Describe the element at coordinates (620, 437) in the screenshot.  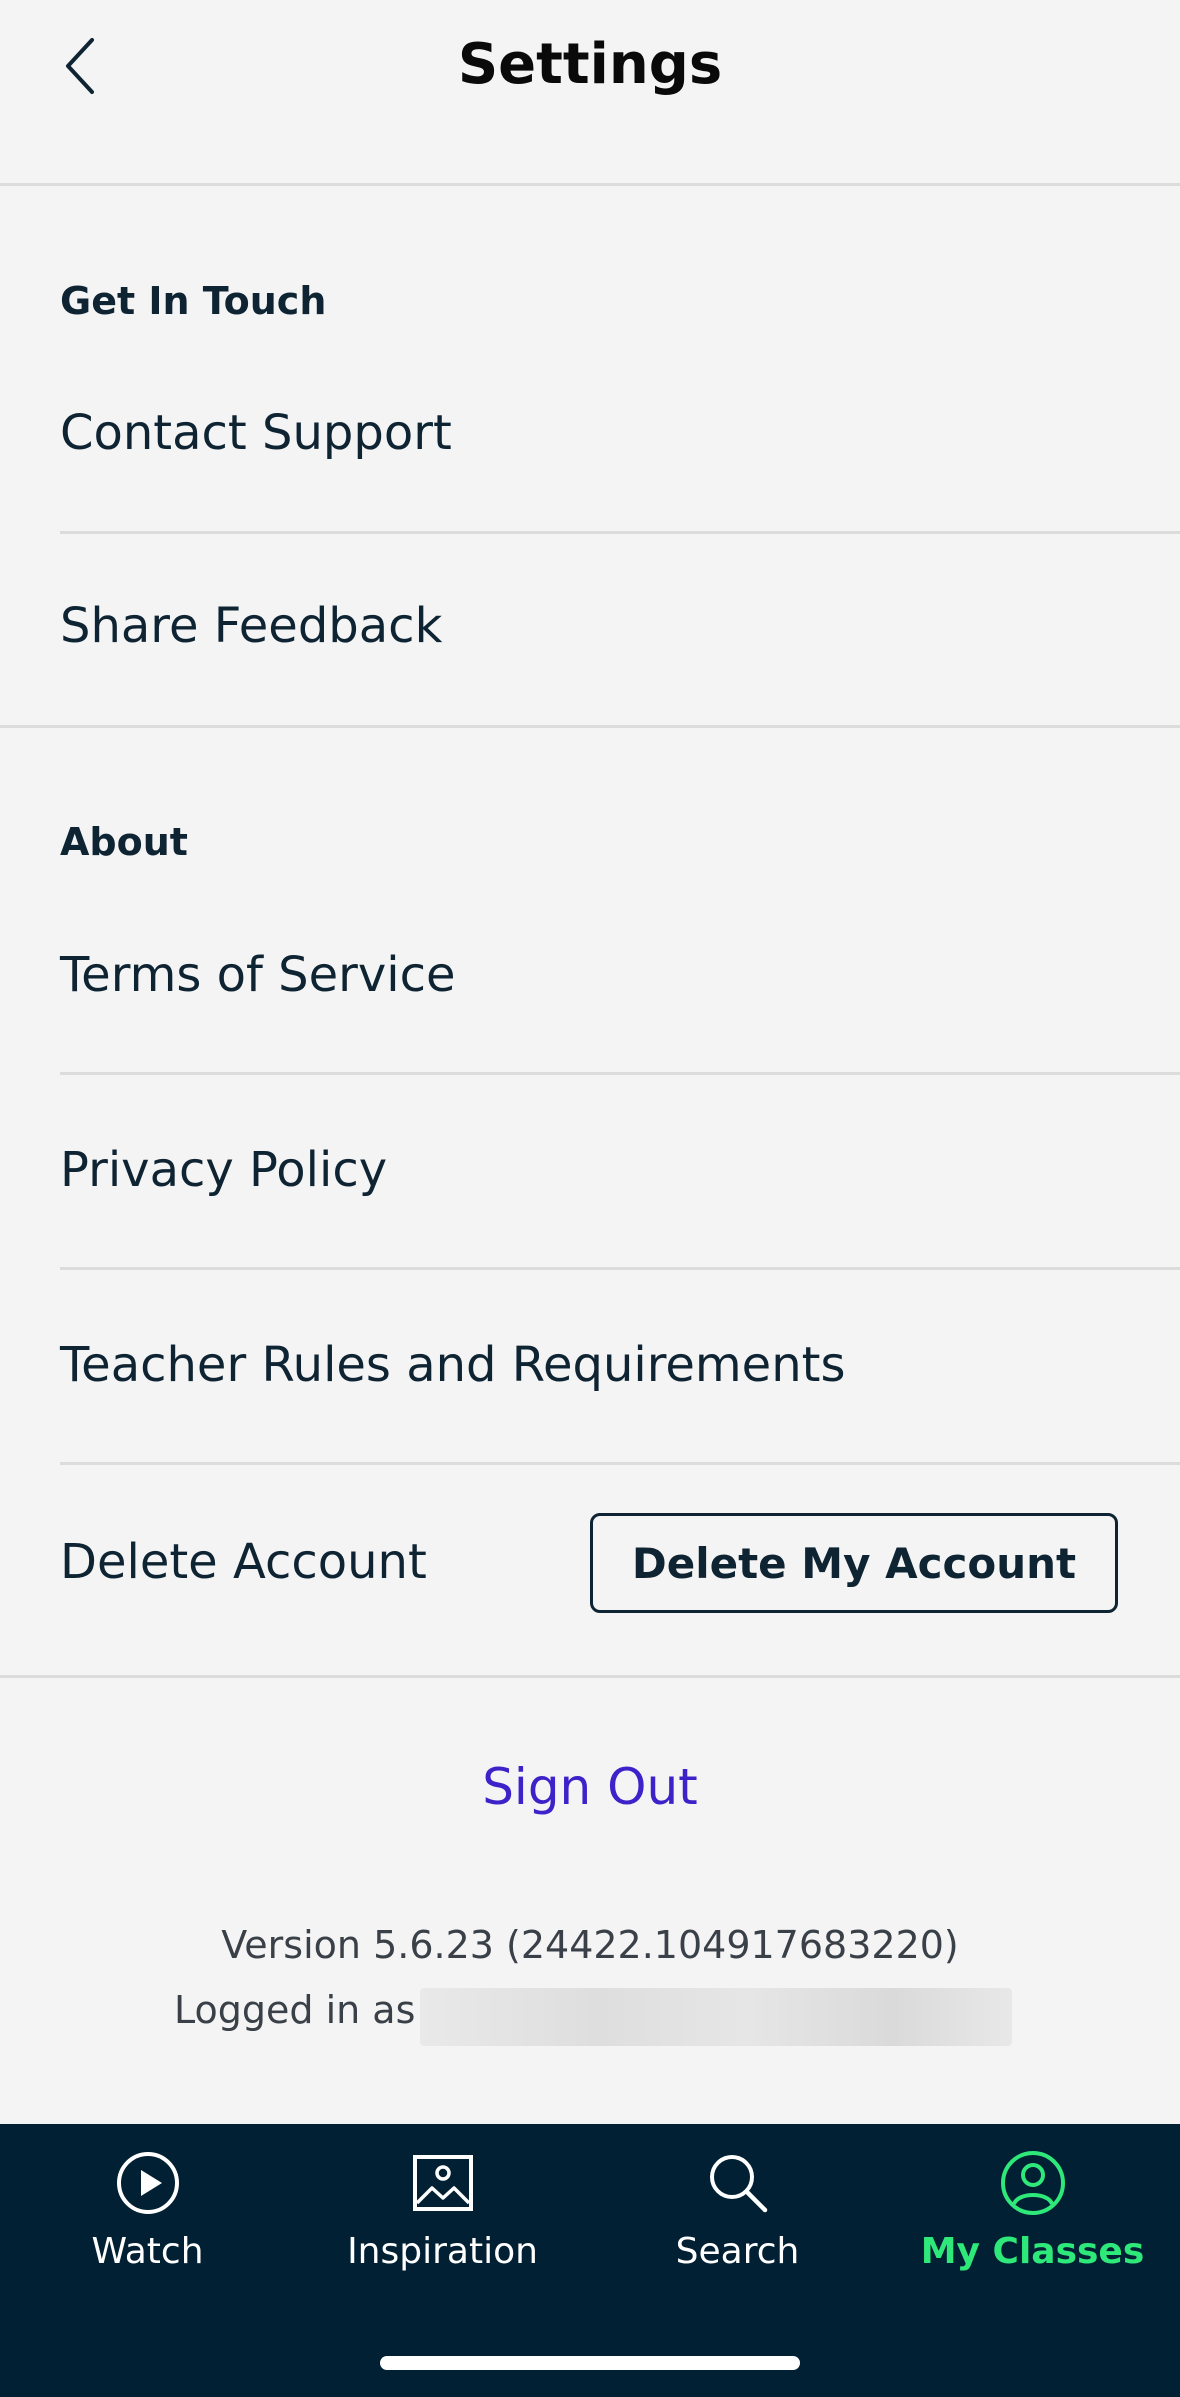
I see `contact-support-row: Contact Support` at that location.